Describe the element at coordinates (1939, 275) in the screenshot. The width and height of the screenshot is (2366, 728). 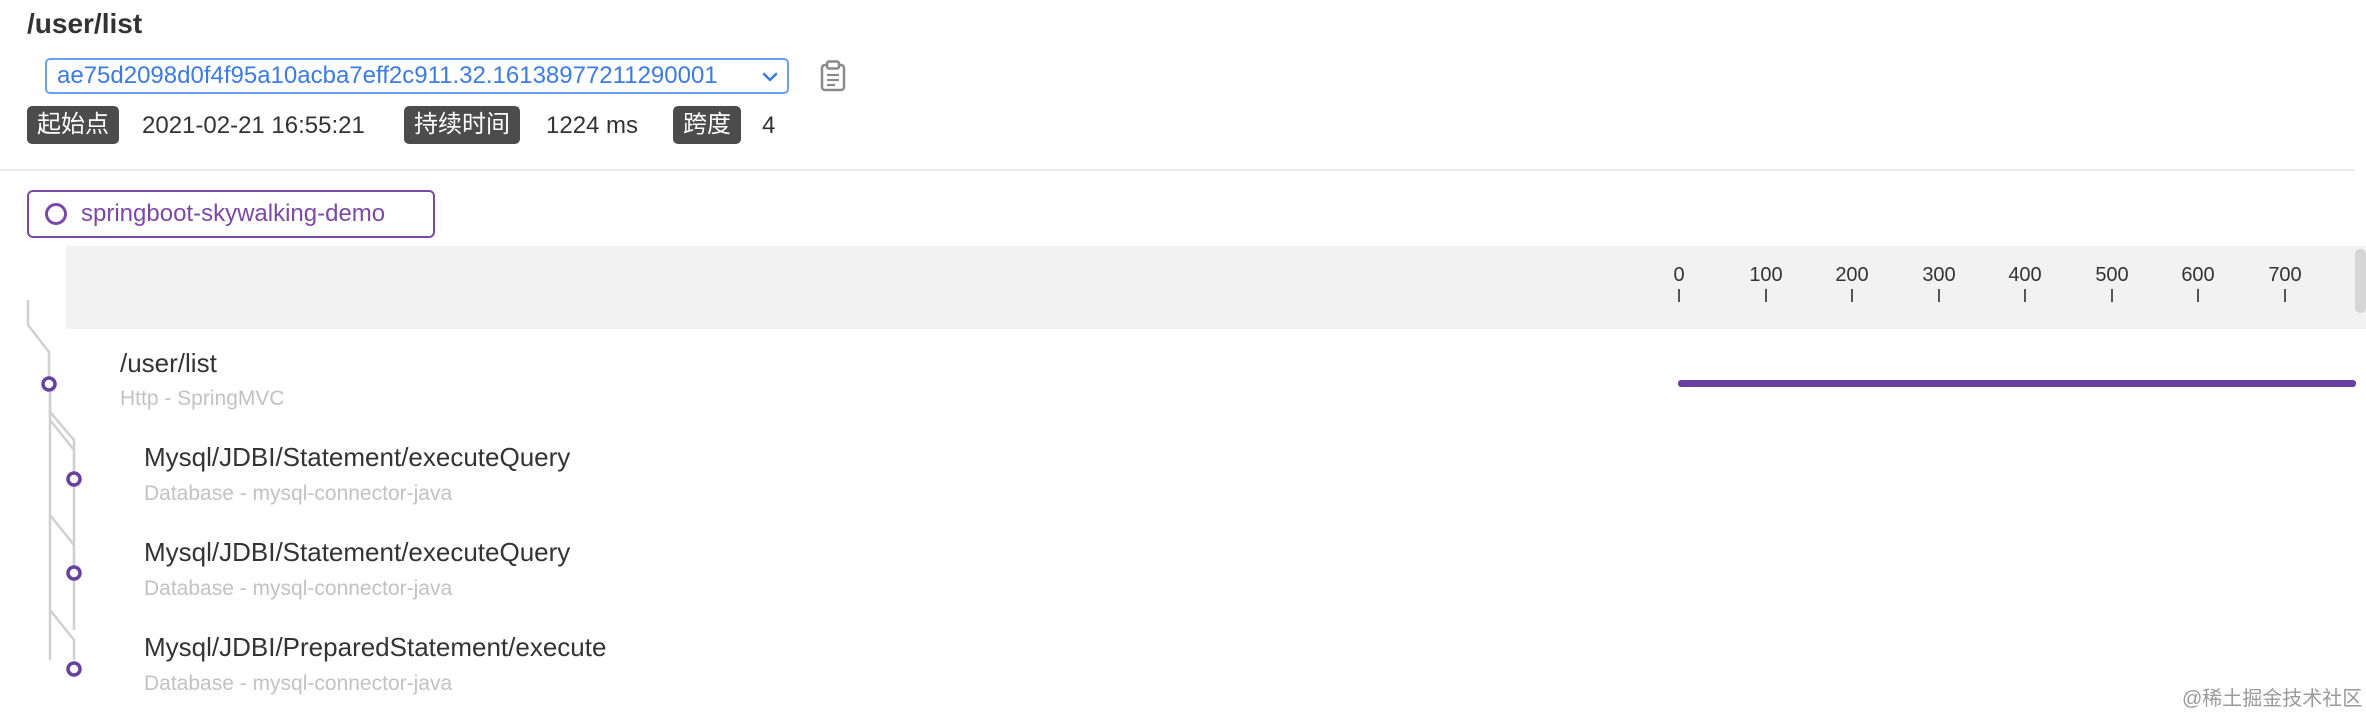
I see `timeline-tick-label: 300` at that location.